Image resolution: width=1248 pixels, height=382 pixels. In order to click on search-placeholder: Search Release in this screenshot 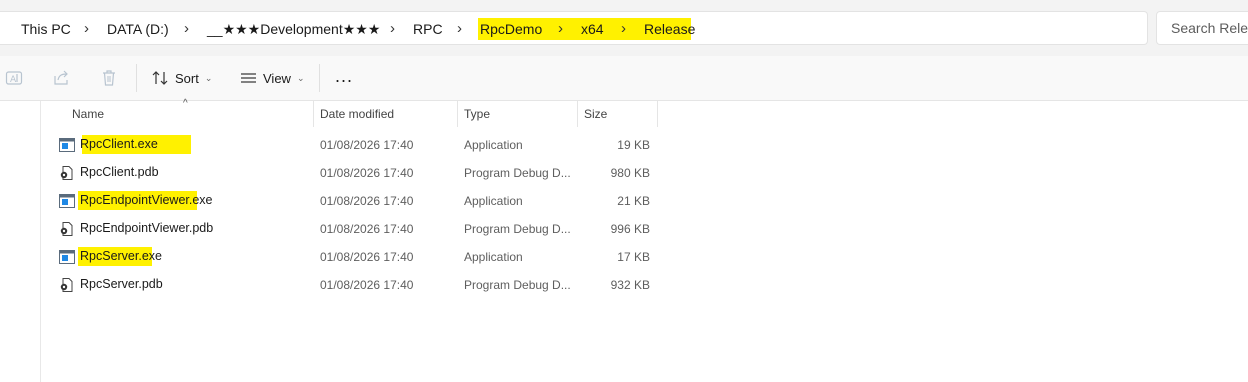, I will do `click(1209, 28)`.